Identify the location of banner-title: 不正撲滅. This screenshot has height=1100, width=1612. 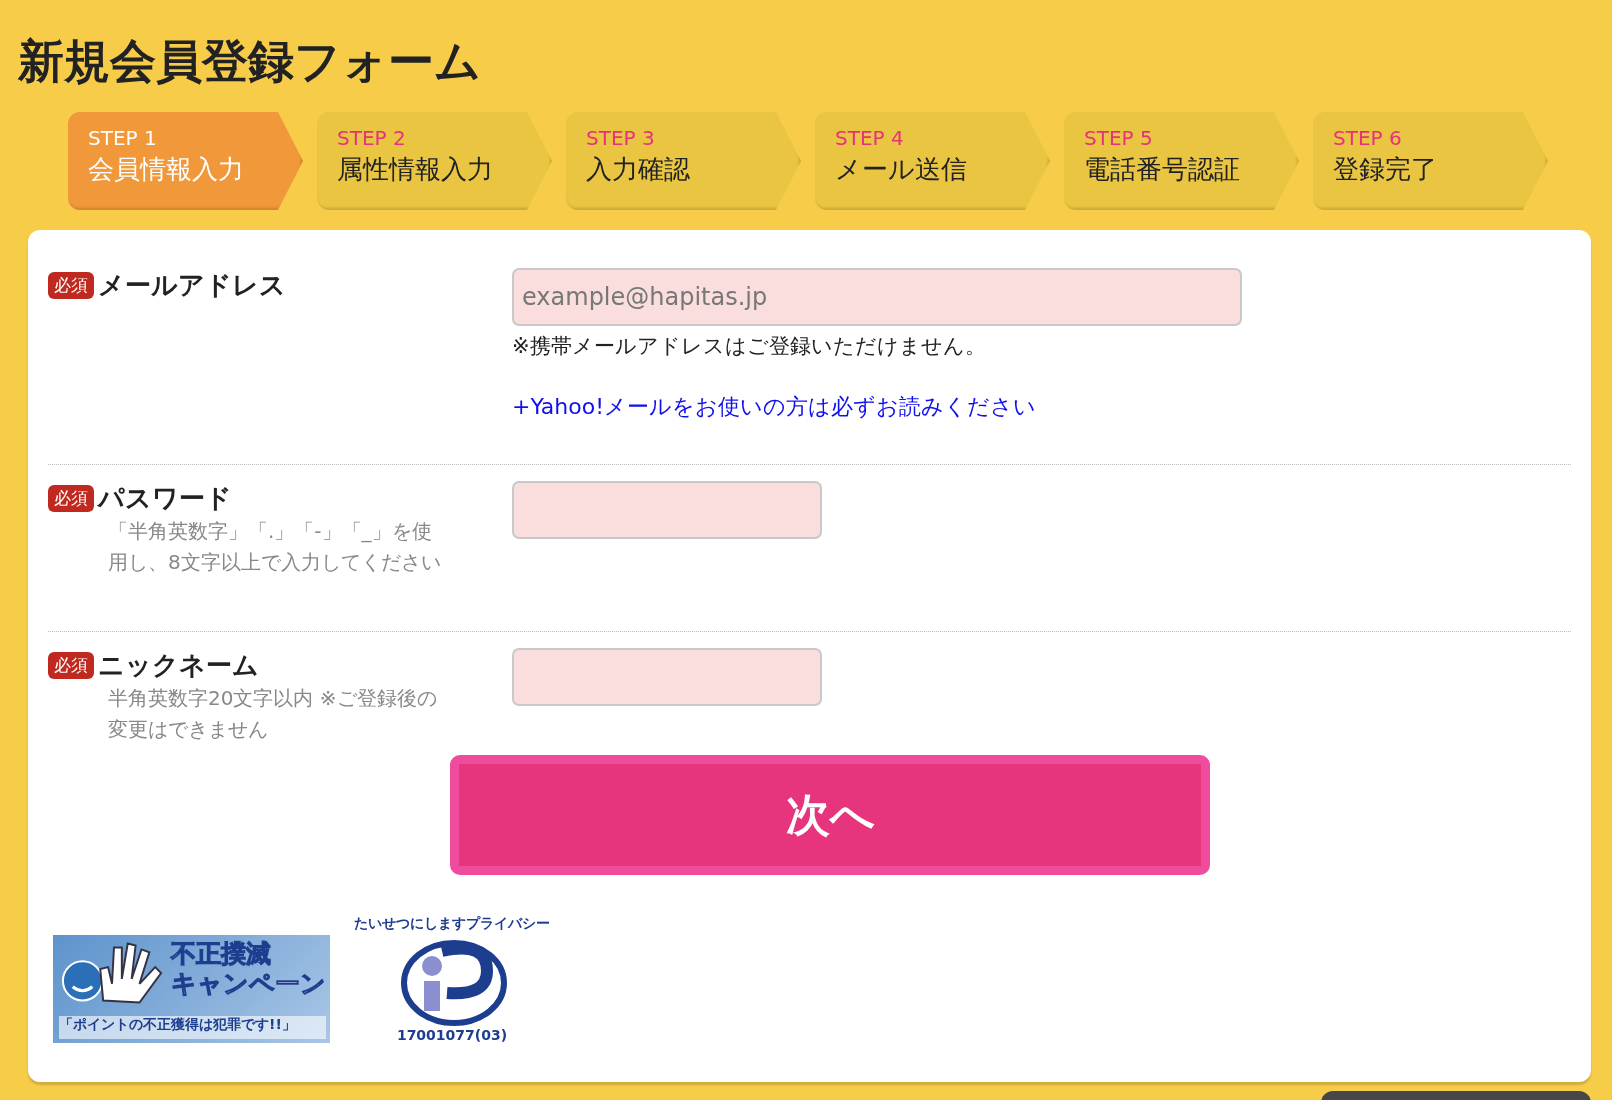
(221, 954).